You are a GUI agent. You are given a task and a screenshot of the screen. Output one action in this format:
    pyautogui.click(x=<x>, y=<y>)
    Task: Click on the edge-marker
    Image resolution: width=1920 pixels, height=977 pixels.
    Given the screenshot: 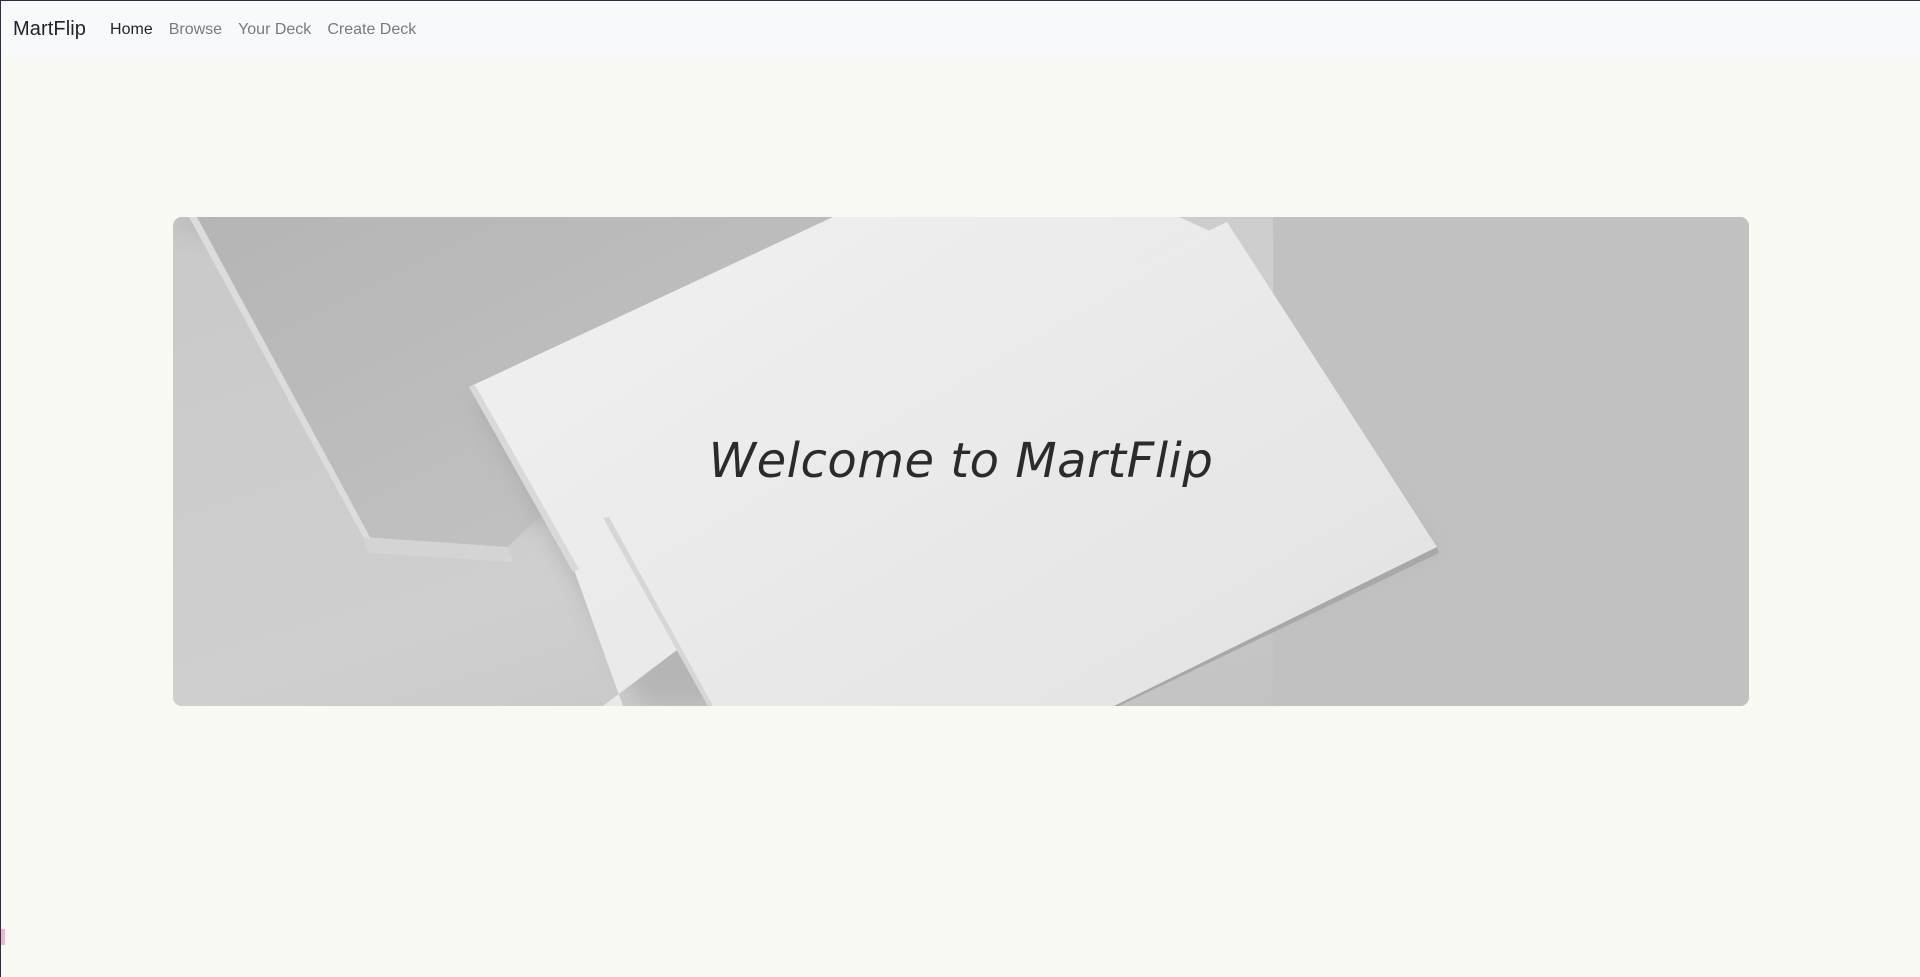 What is the action you would take?
    pyautogui.click(x=3, y=937)
    